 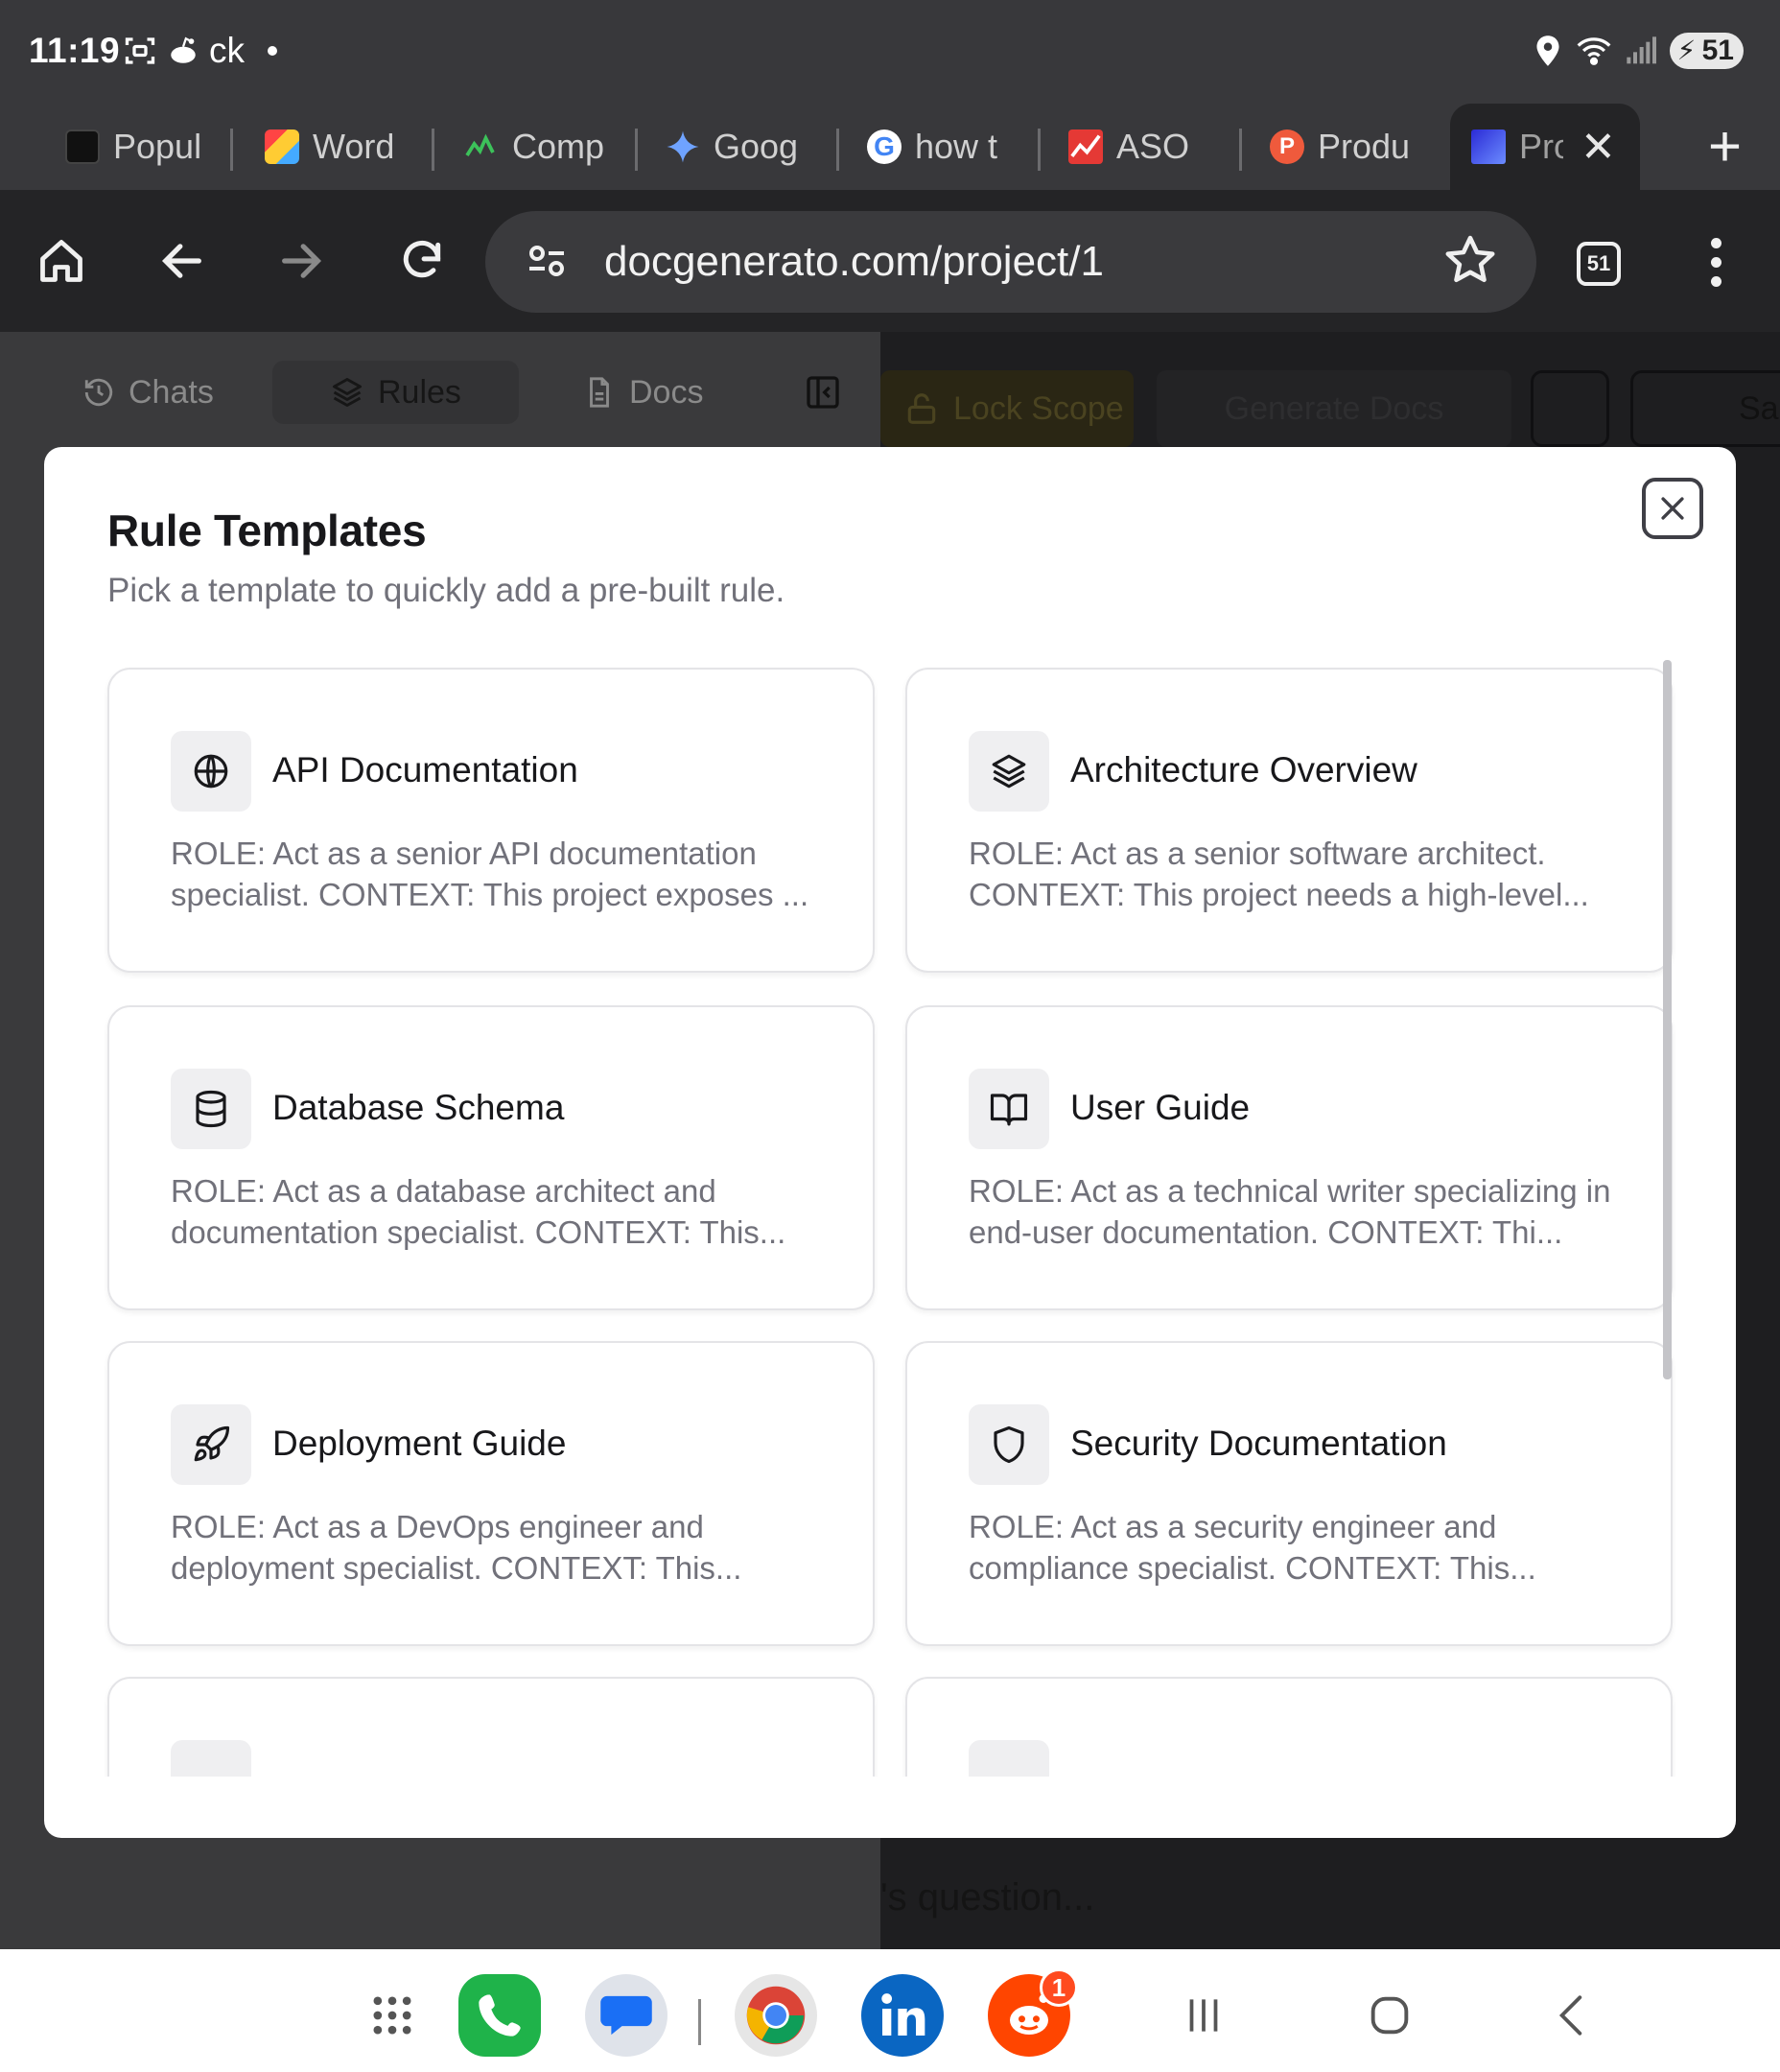 What do you see at coordinates (418, 1107) in the screenshot?
I see `template-title: Database Schema` at bounding box center [418, 1107].